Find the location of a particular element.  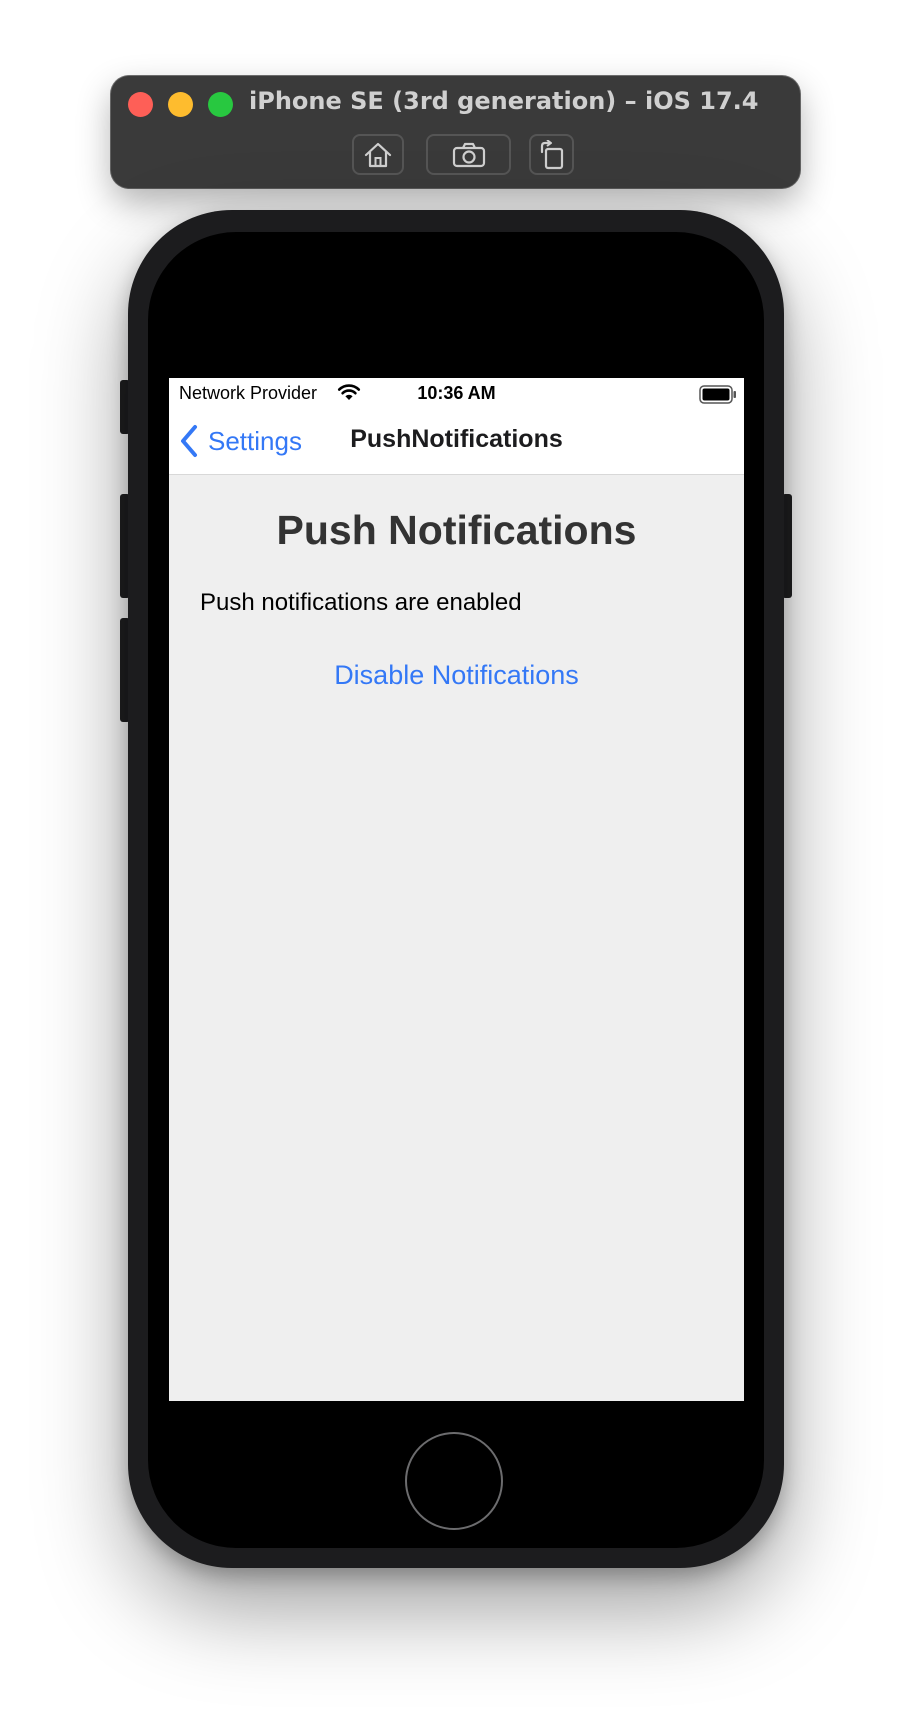

screenshot-button-toolbar is located at coordinates (468, 154).